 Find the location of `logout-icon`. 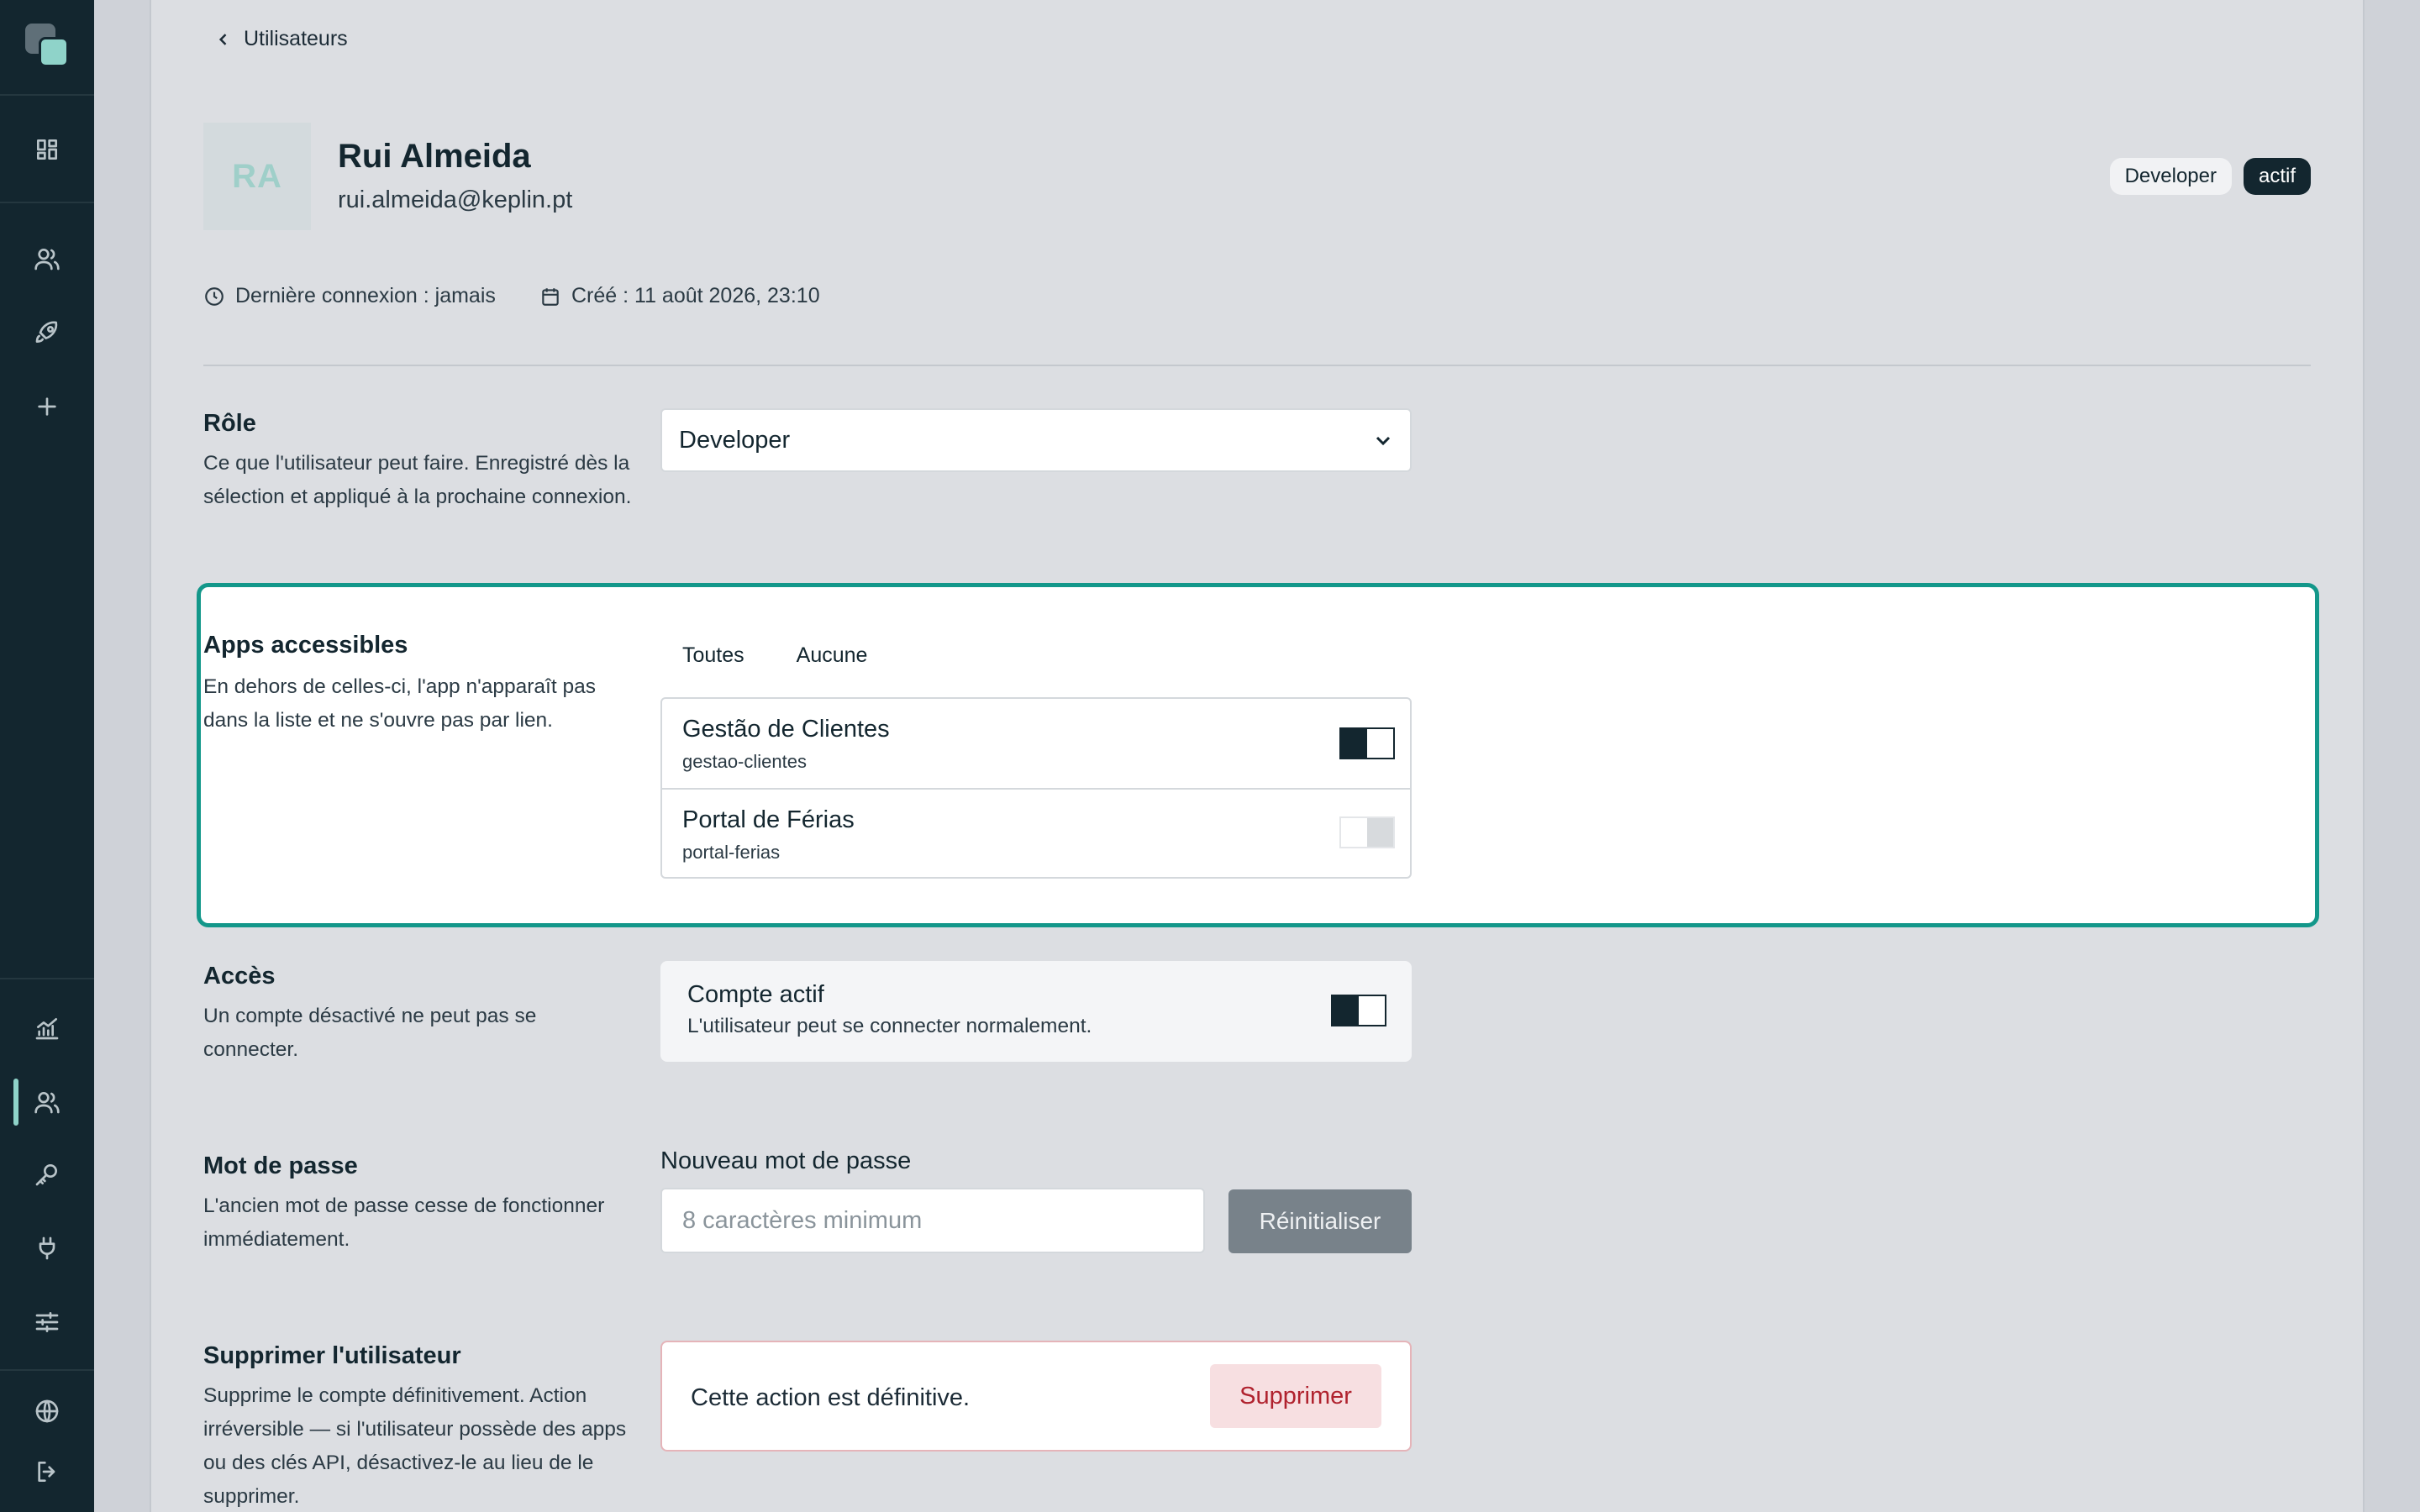

logout-icon is located at coordinates (47, 1472).